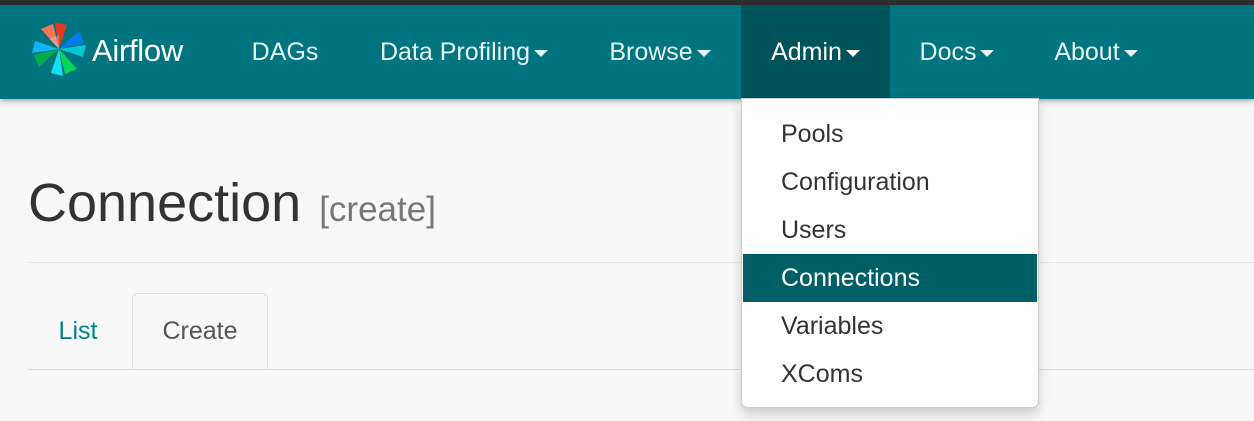  Describe the element at coordinates (890, 134) in the screenshot. I see `menu-item-pools: Pools` at that location.